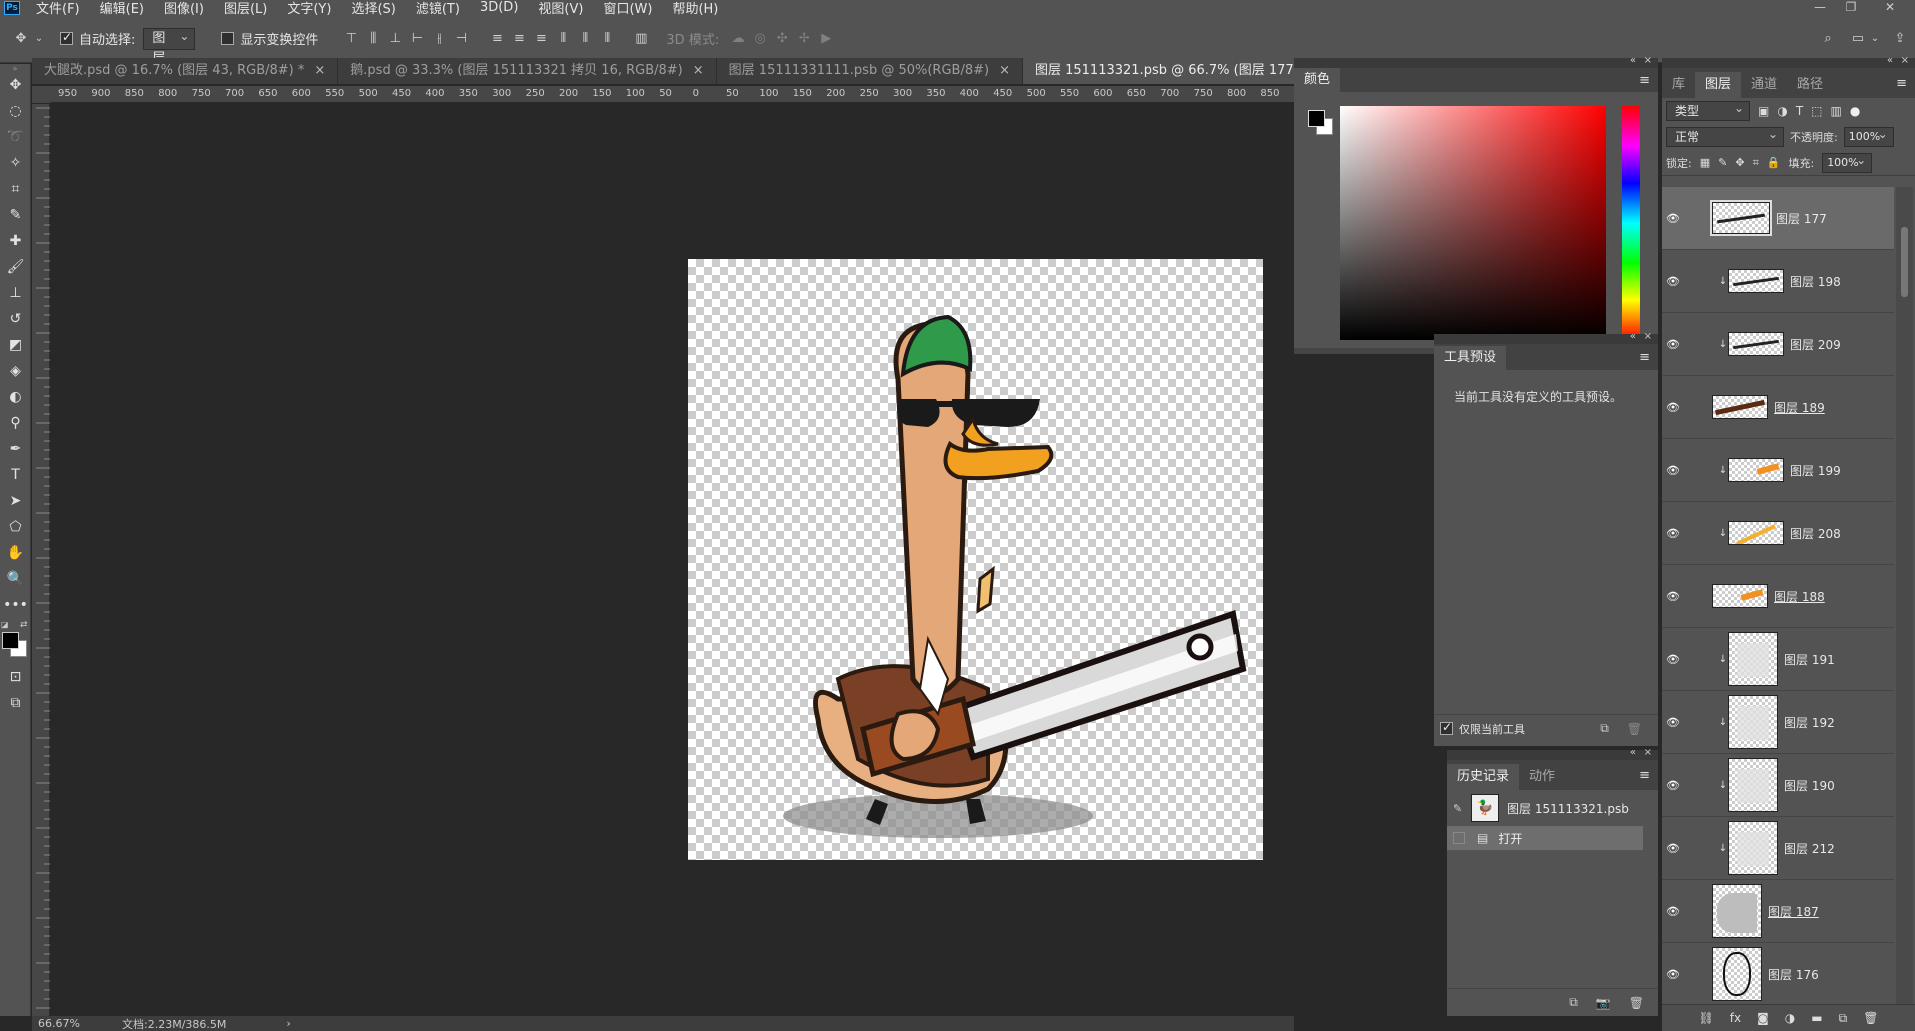  Describe the element at coordinates (1847, 162) in the screenshot. I see `fill-input: 100%` at that location.